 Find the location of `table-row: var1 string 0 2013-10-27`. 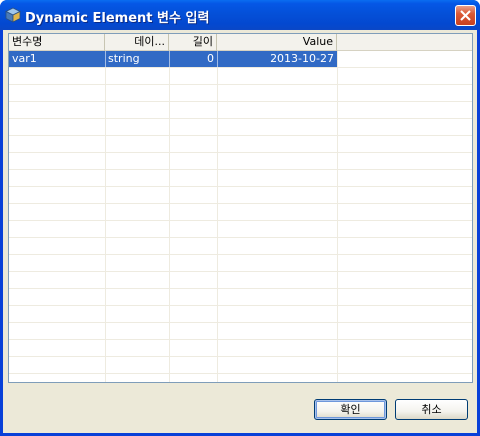

table-row: var1 string 0 2013-10-27 is located at coordinates (173, 59).